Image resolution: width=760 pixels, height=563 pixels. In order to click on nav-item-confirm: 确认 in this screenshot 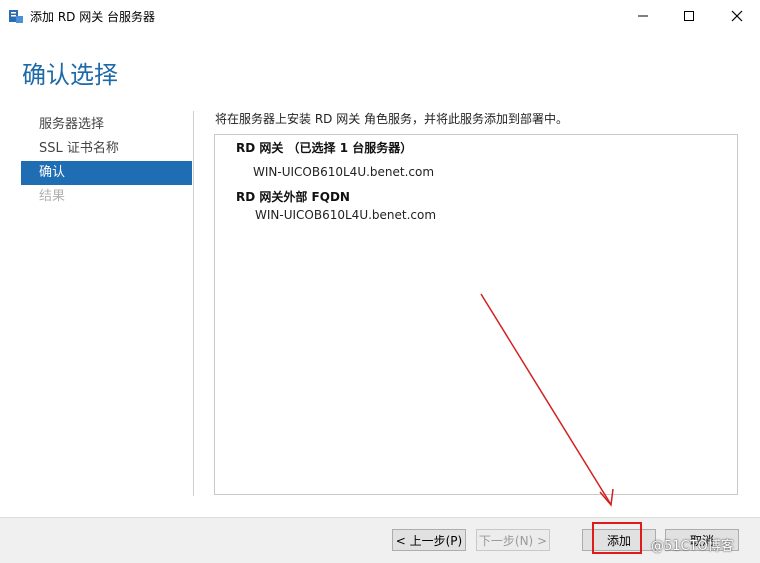, I will do `click(106, 173)`.